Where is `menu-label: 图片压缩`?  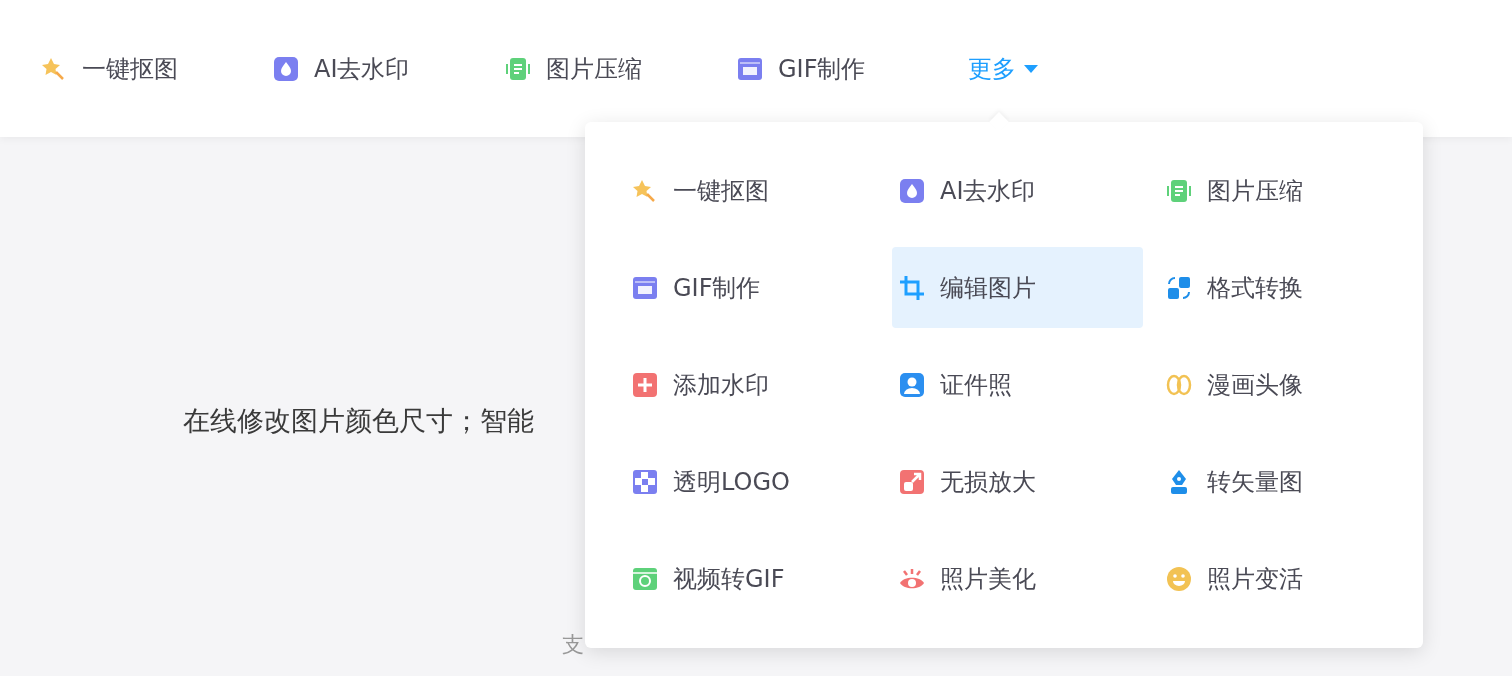 menu-label: 图片压缩 is located at coordinates (1255, 191).